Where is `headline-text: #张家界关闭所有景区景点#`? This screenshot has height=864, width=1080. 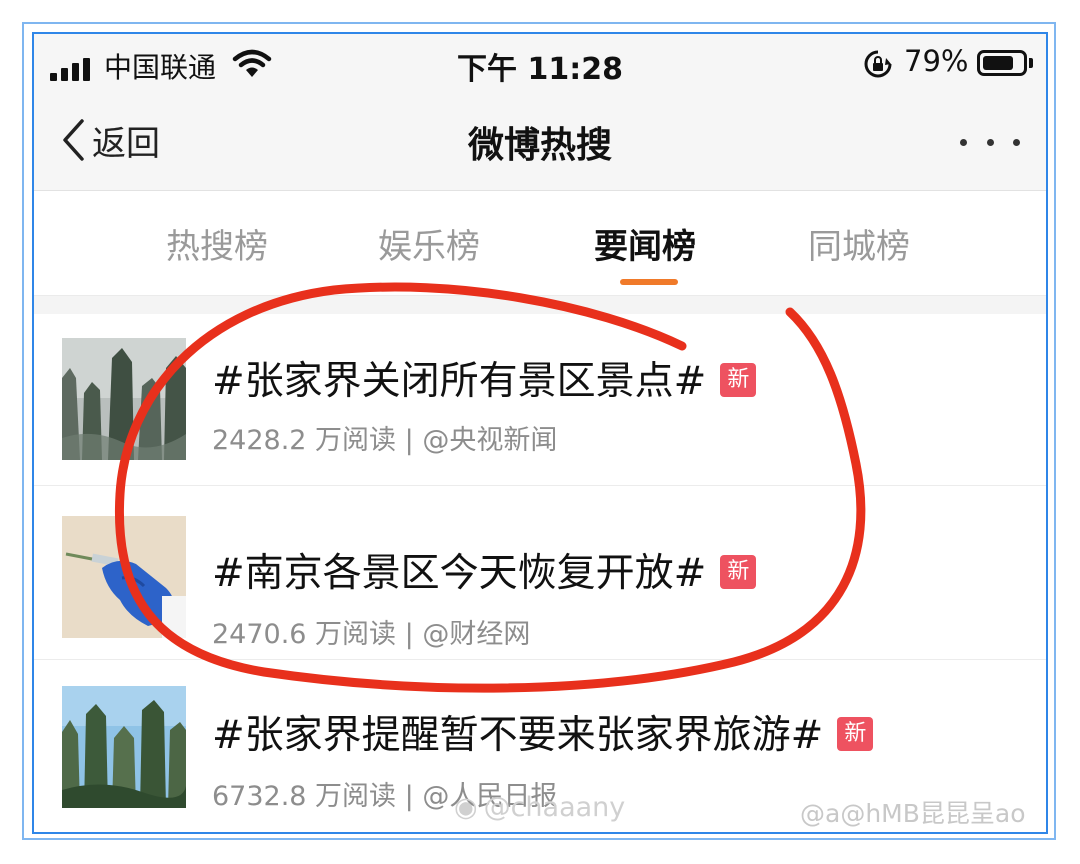 headline-text: #张家界关闭所有景区景点# is located at coordinates (459, 381).